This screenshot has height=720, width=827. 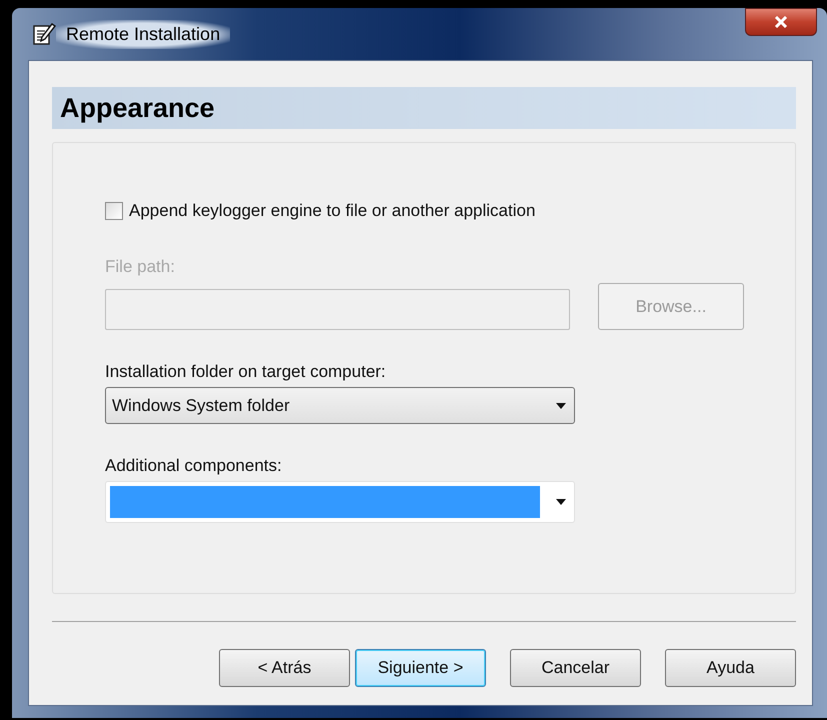 What do you see at coordinates (575, 668) in the screenshot?
I see `wizard-button: Cancelar` at bounding box center [575, 668].